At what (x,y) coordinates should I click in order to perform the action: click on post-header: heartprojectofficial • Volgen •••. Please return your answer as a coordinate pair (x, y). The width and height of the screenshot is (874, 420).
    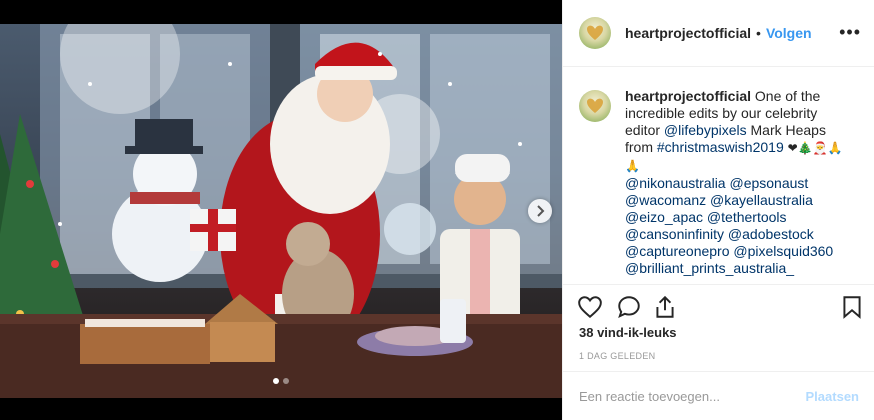
    Looking at the image, I should click on (718, 33).